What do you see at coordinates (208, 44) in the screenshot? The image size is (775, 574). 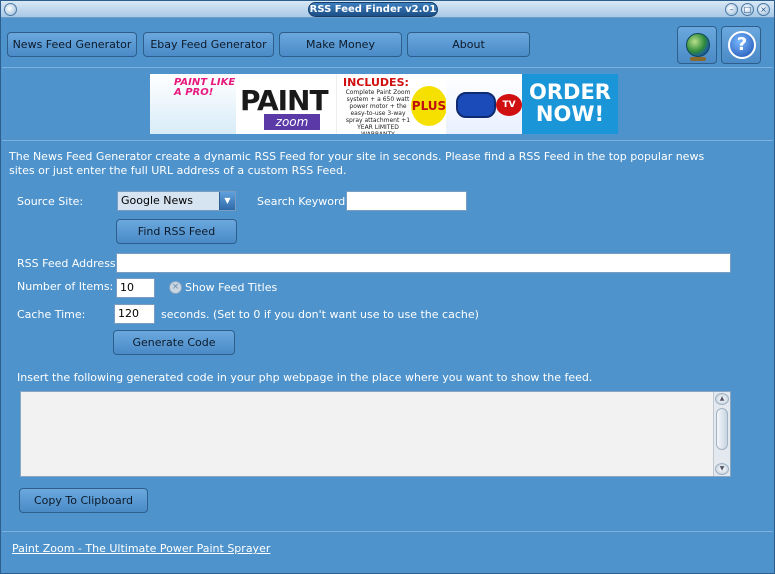 I see `tab-ebay-feed-generator: Ebay Feed Generator` at bounding box center [208, 44].